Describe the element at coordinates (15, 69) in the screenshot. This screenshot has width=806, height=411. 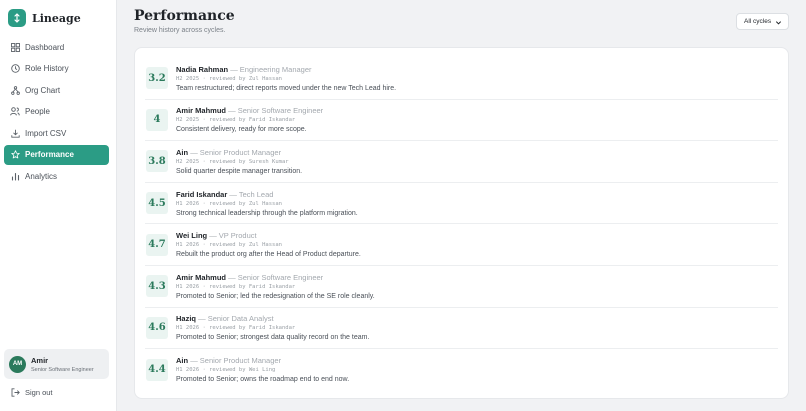
I see `clock-icon` at that location.